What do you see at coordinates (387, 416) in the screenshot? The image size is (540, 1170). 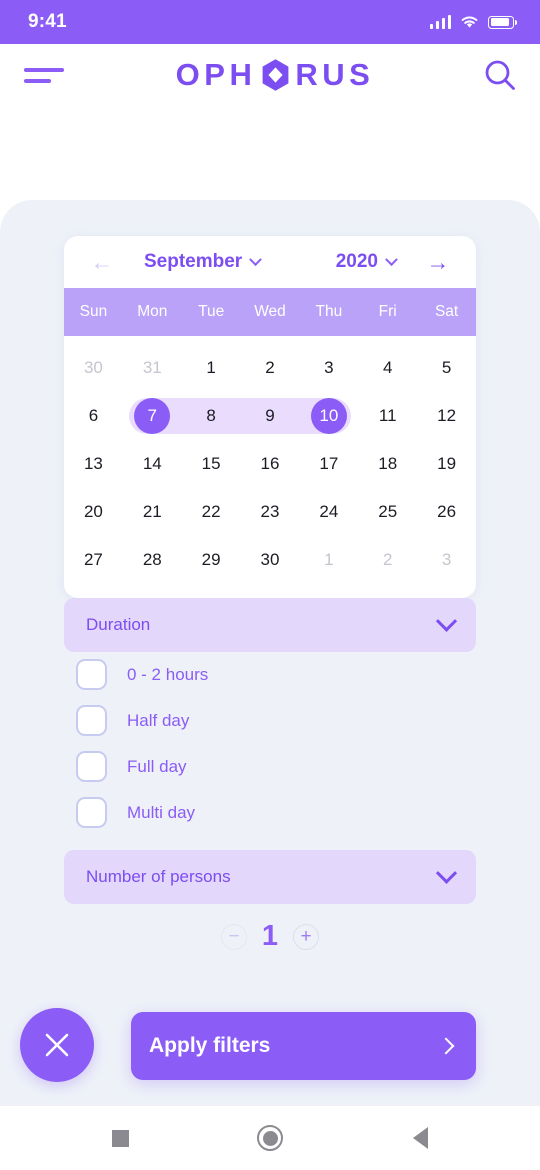 I see `calendar-day-cell: 11` at bounding box center [387, 416].